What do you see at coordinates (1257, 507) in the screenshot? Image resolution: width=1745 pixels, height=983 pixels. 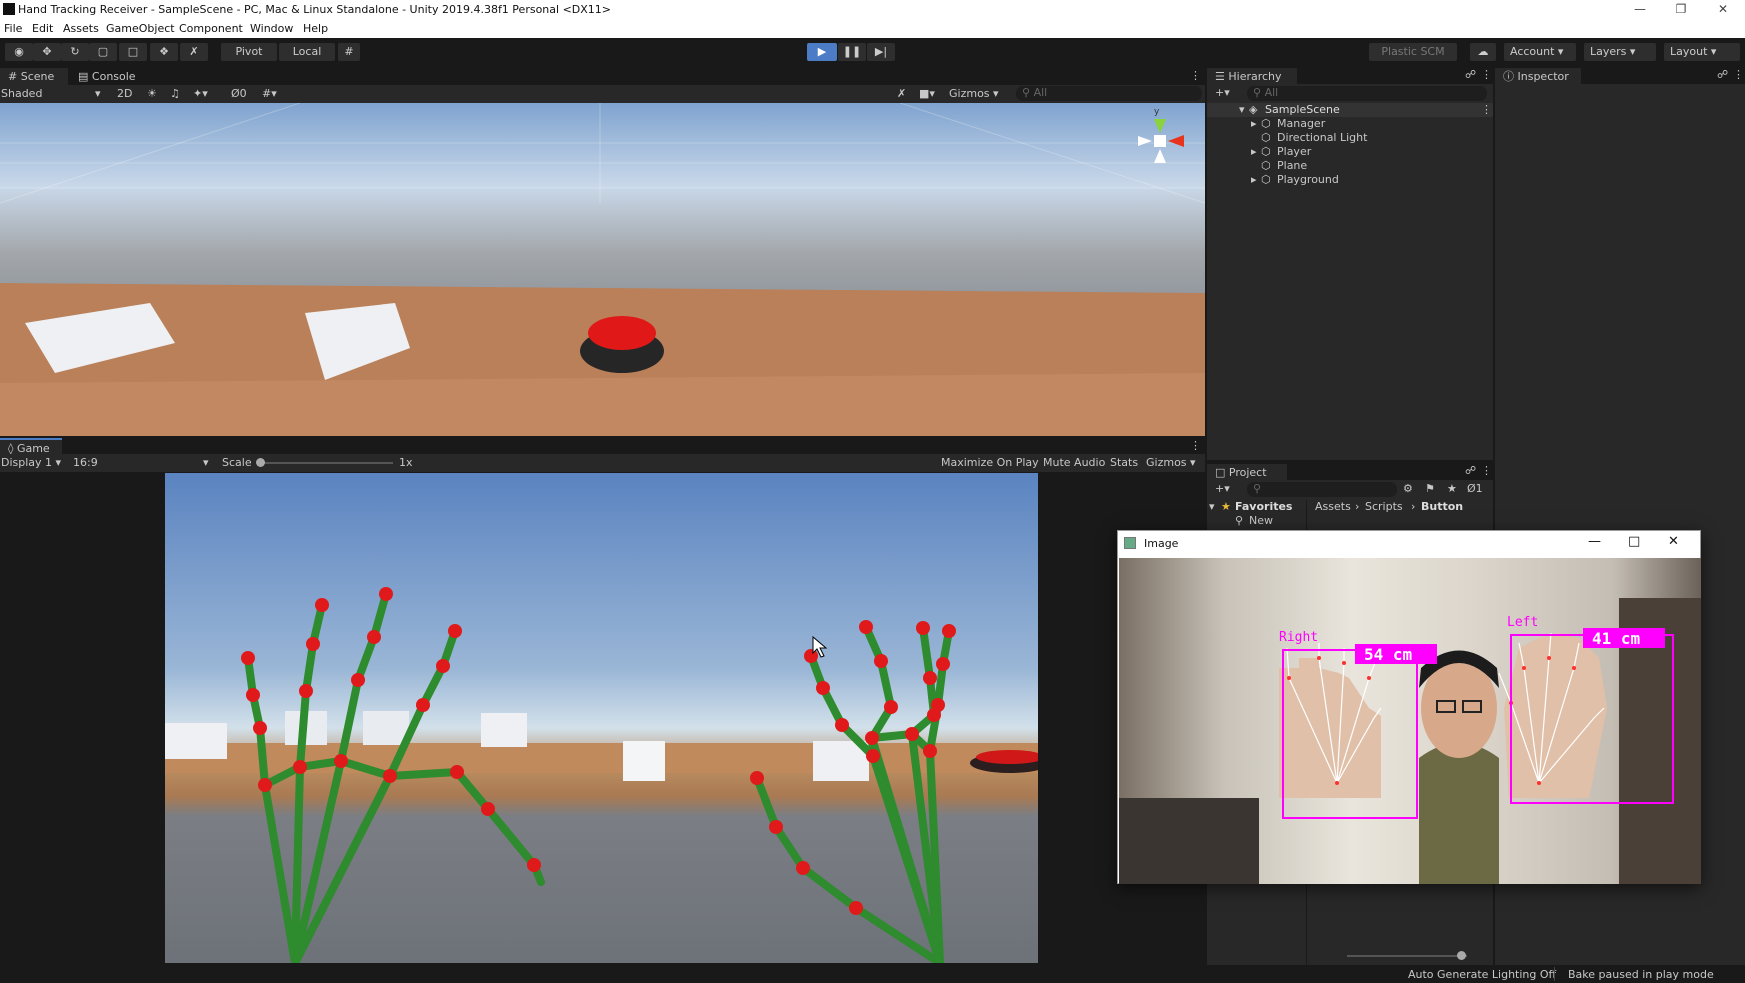 I see `favorites-row: ▾ ★ Favorites` at bounding box center [1257, 507].